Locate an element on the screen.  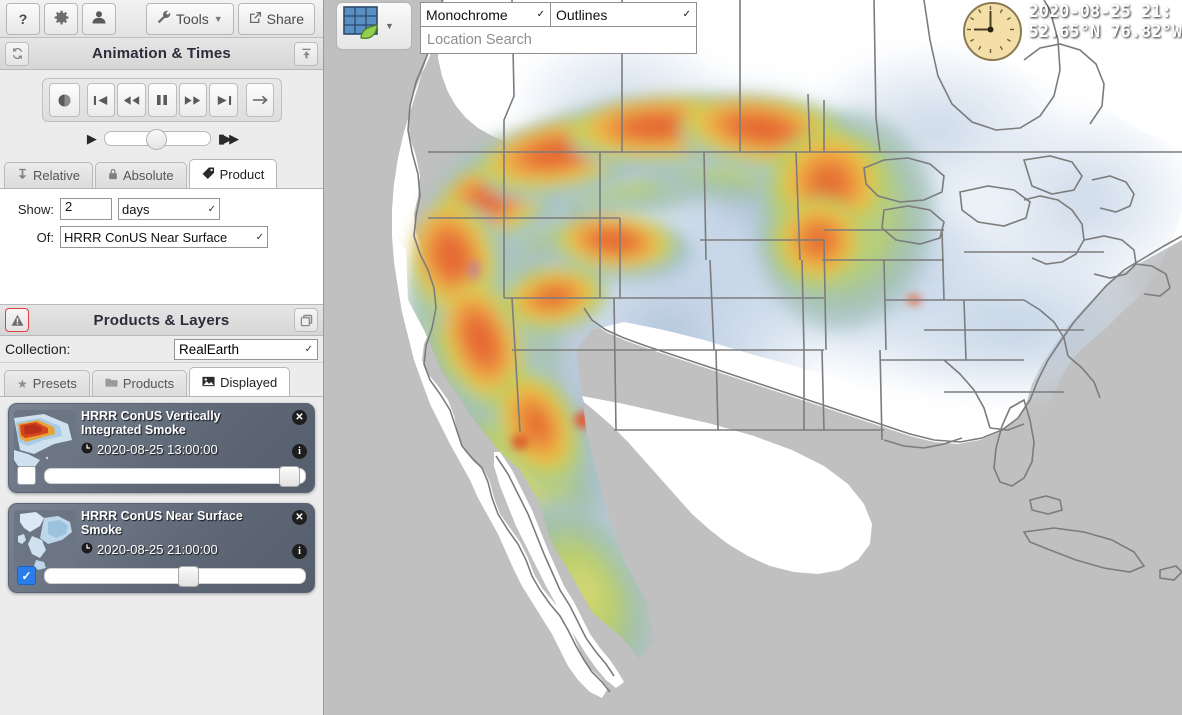
tab-presets: ★ Presets is located at coordinates (47, 383).